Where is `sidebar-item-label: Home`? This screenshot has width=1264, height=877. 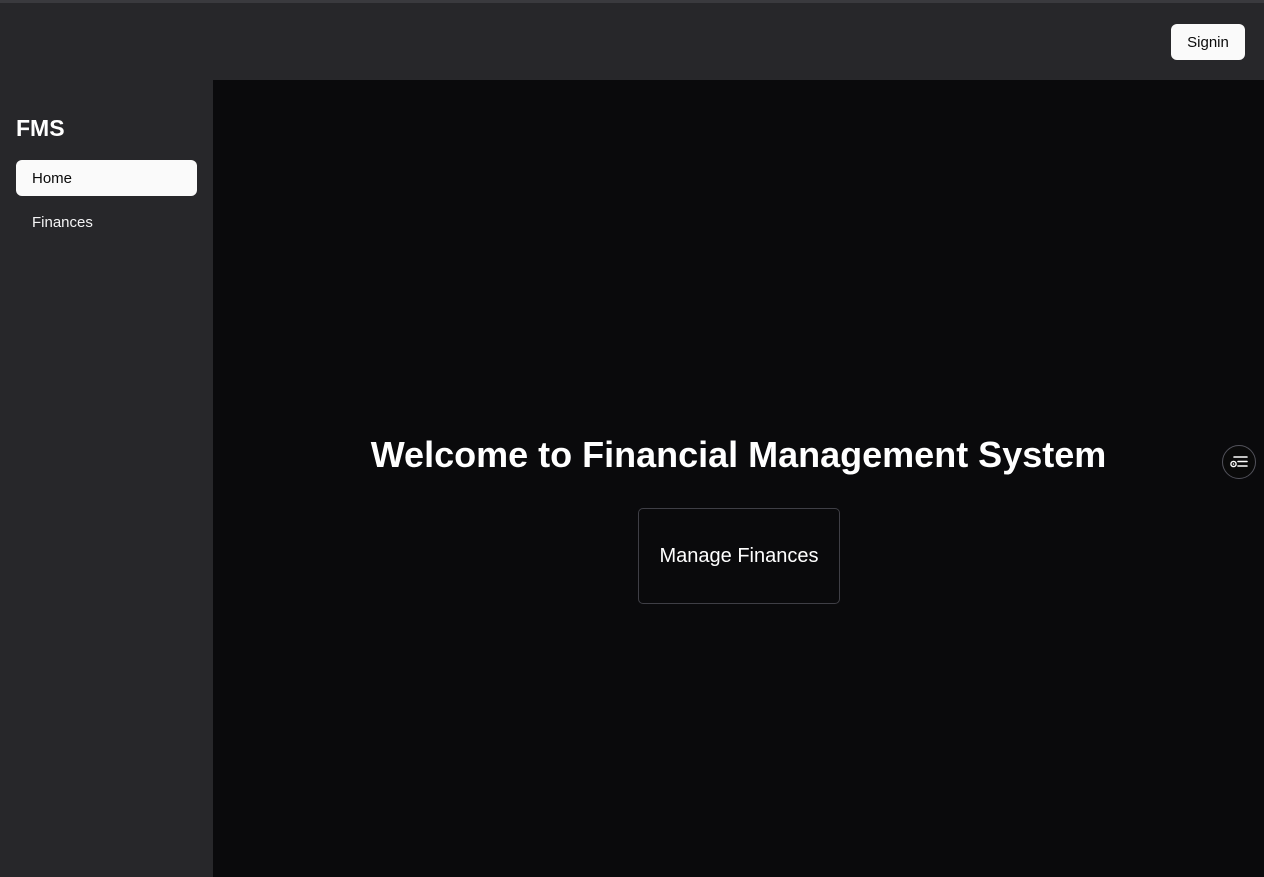
sidebar-item-label: Home is located at coordinates (52, 178).